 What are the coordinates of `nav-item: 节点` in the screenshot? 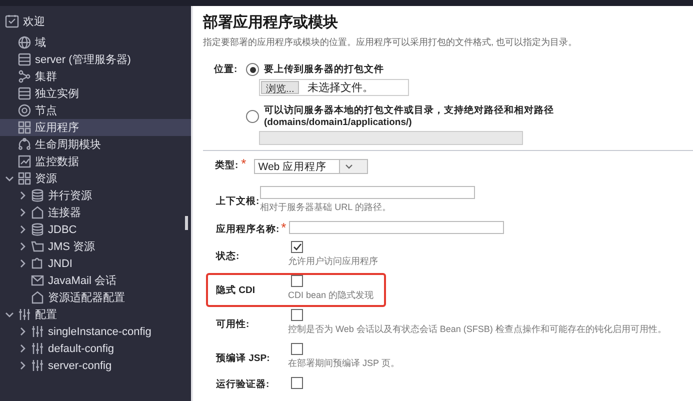 It's located at (95, 110).